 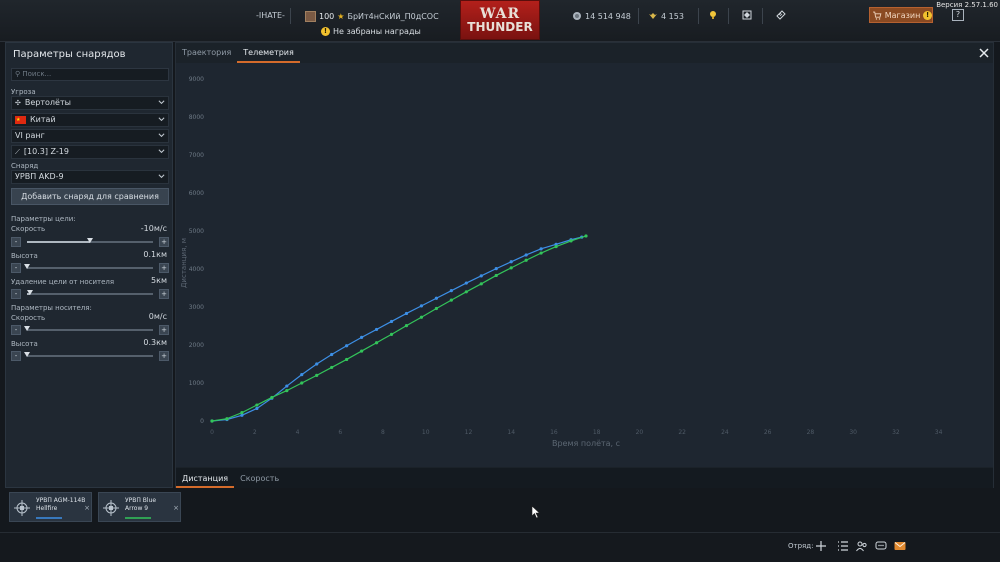 What do you see at coordinates (206, 53) in the screenshot?
I see `tab-trajectory: Траектория` at bounding box center [206, 53].